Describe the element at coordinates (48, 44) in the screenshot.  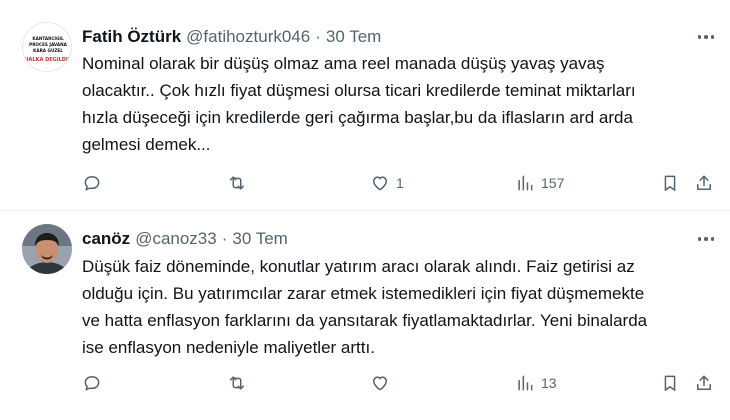
I see `svg-text: PROCES JAVANA` at that location.